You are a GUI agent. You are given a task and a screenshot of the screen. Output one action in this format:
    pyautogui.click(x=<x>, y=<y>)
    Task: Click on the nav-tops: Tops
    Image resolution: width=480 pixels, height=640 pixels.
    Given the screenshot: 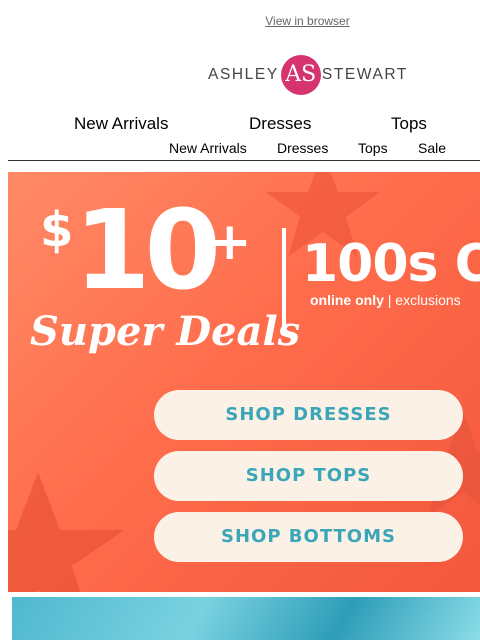 What is the action you would take?
    pyautogui.click(x=409, y=124)
    